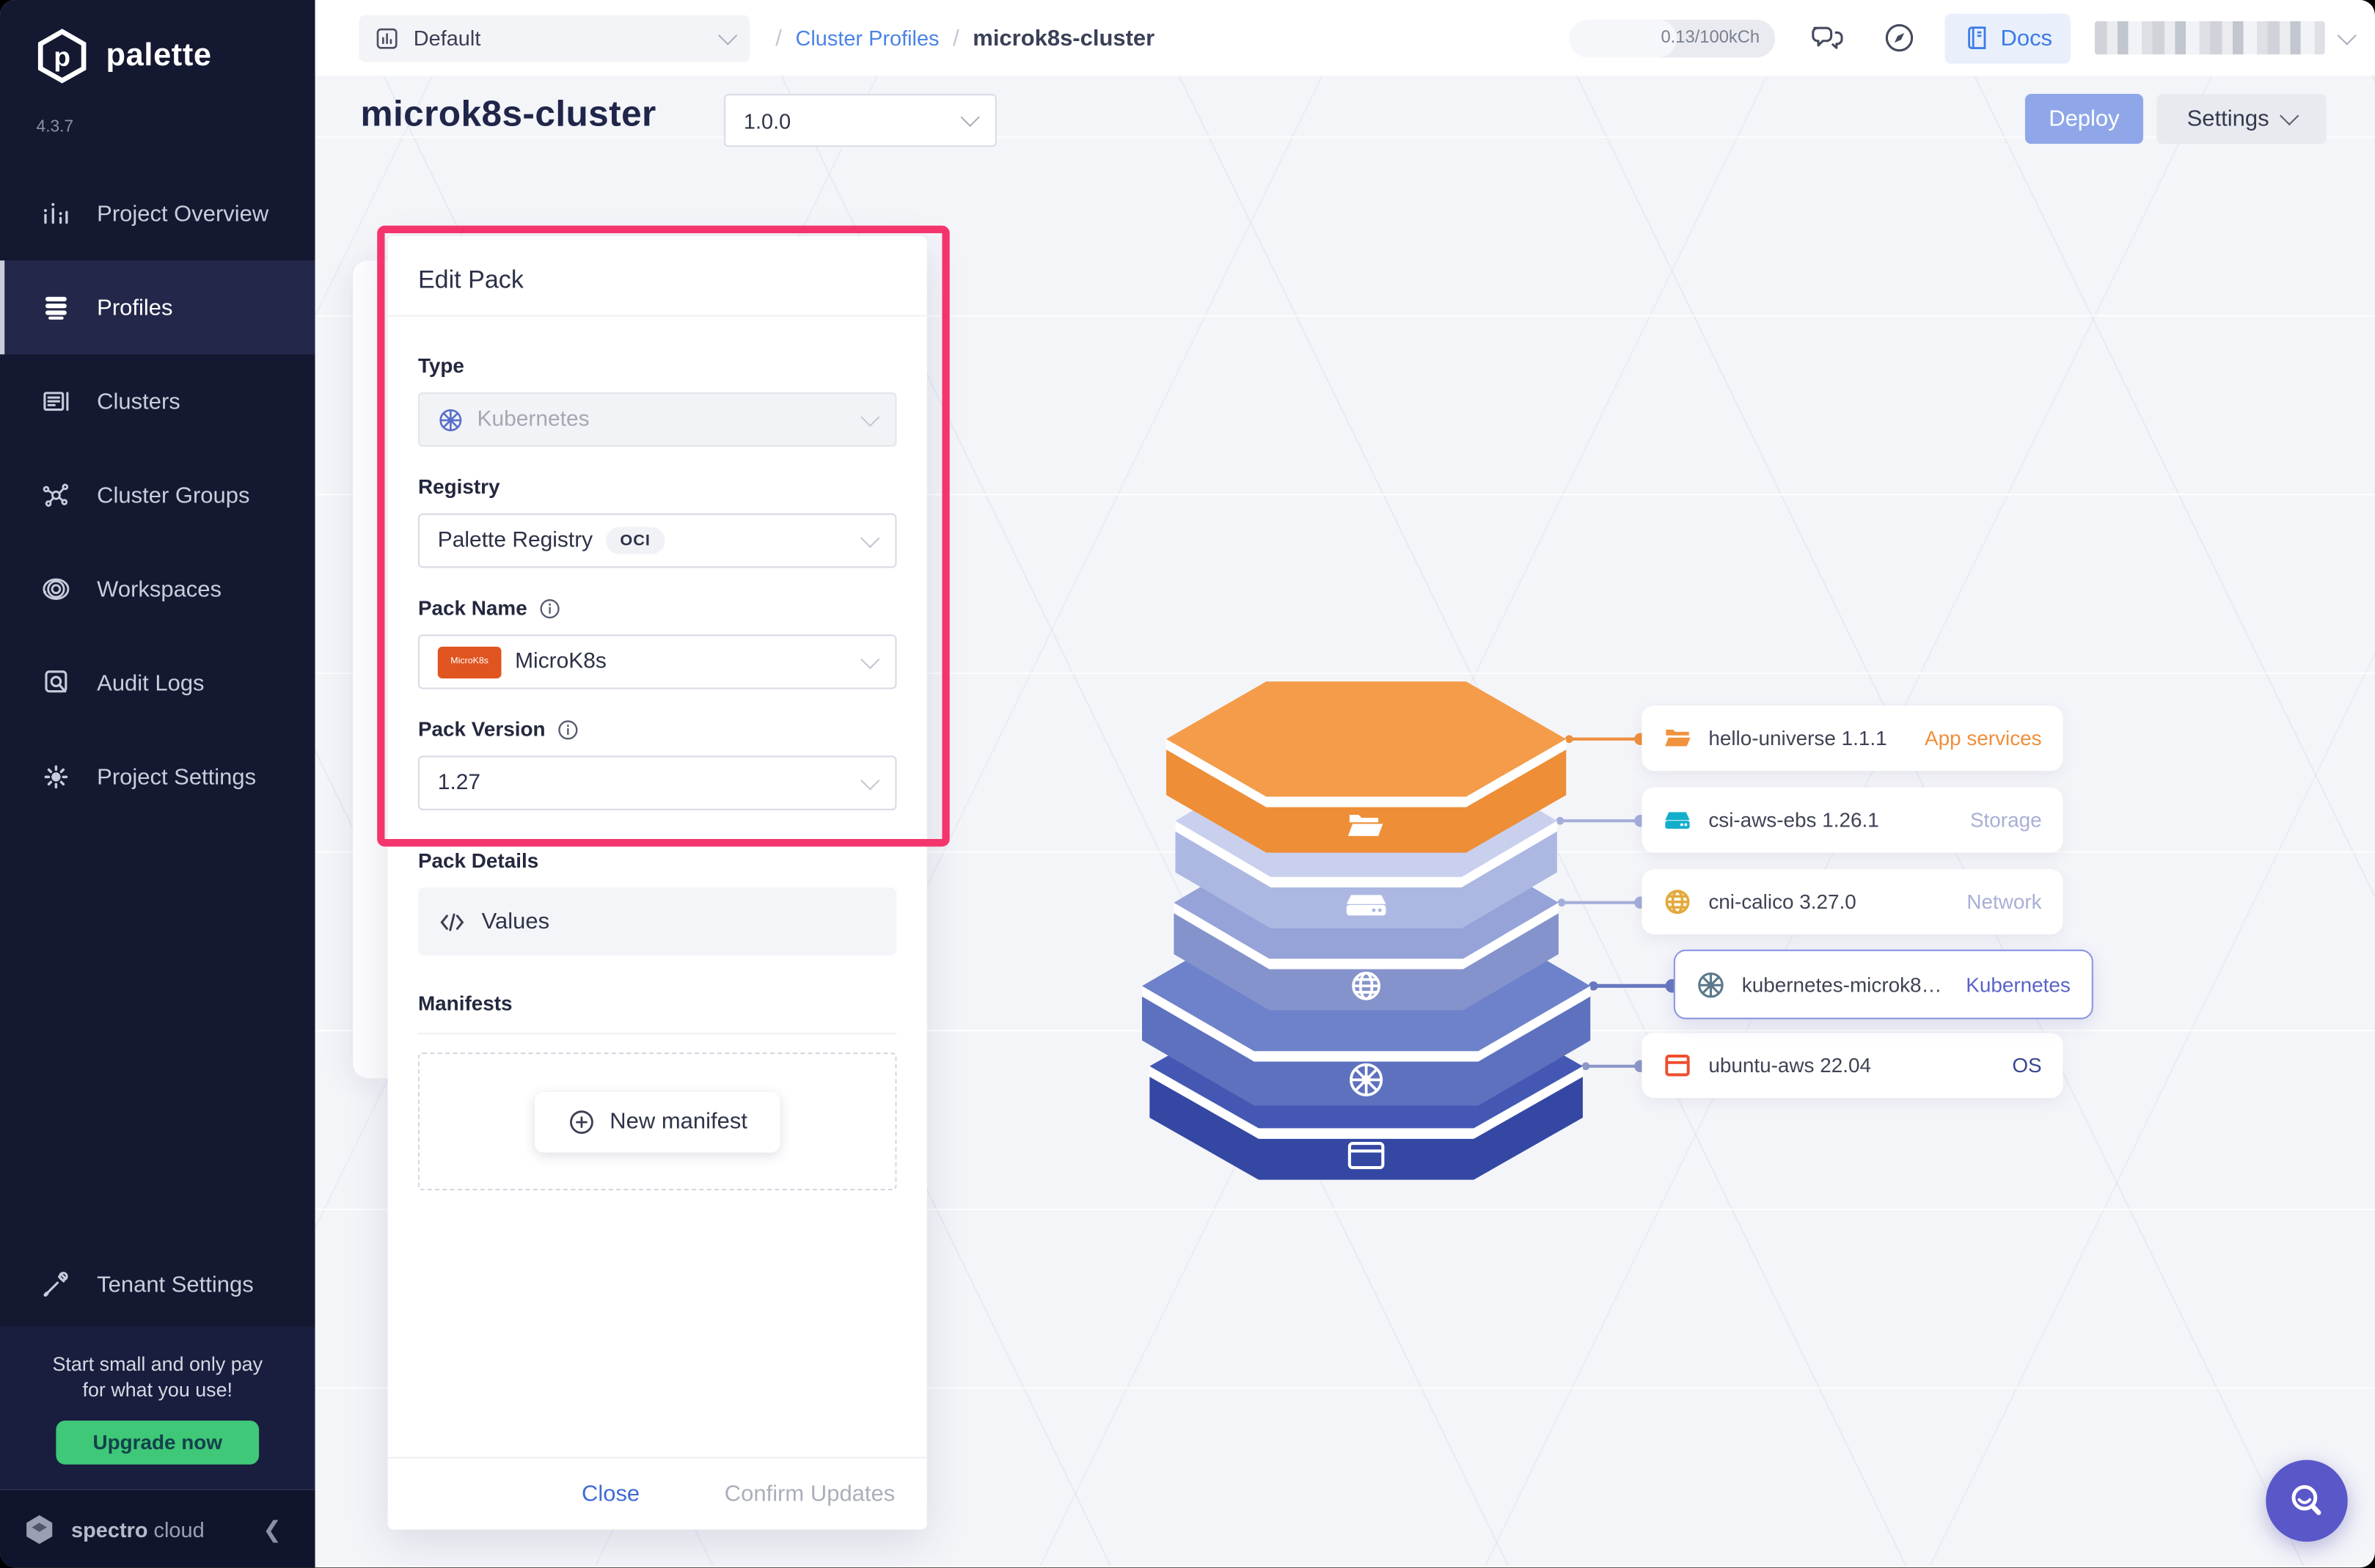 The width and height of the screenshot is (2375, 1568). I want to click on collapse-sidebar-icon: ❮, so click(278, 1528).